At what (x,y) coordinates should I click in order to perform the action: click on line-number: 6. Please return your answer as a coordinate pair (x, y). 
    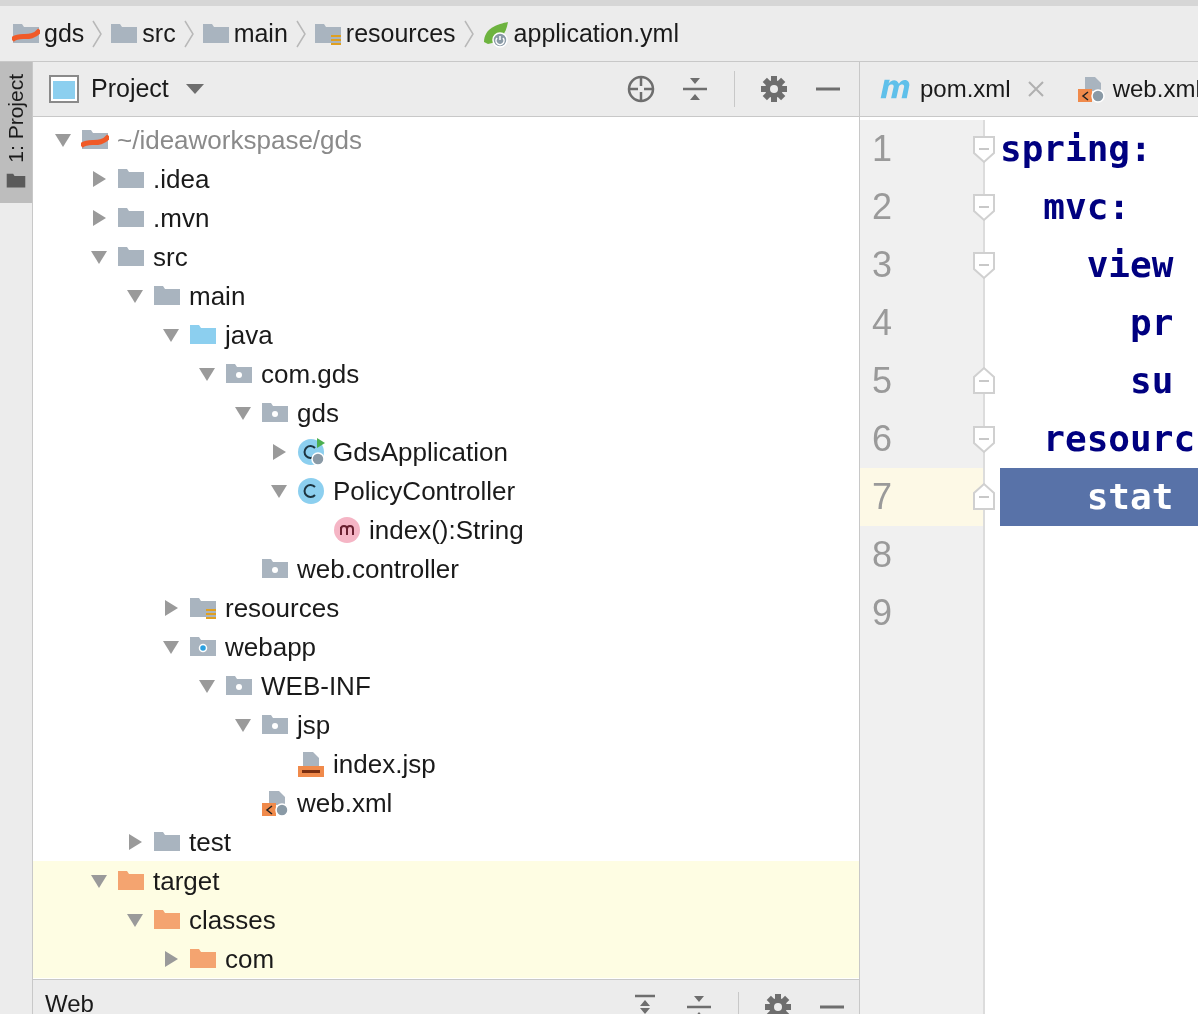
    Looking at the image, I should click on (882, 439).